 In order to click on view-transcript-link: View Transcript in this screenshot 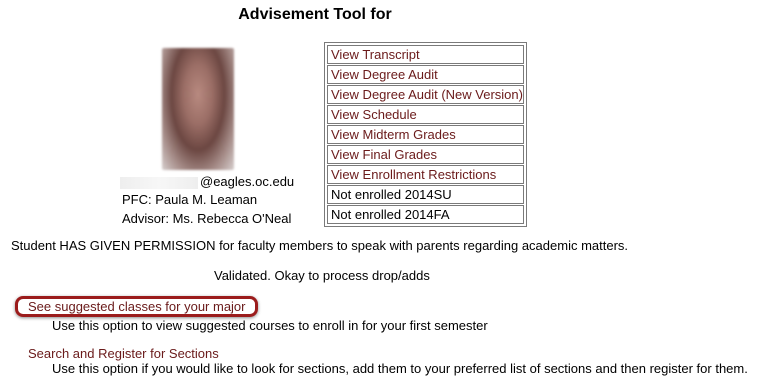, I will do `click(425, 54)`.